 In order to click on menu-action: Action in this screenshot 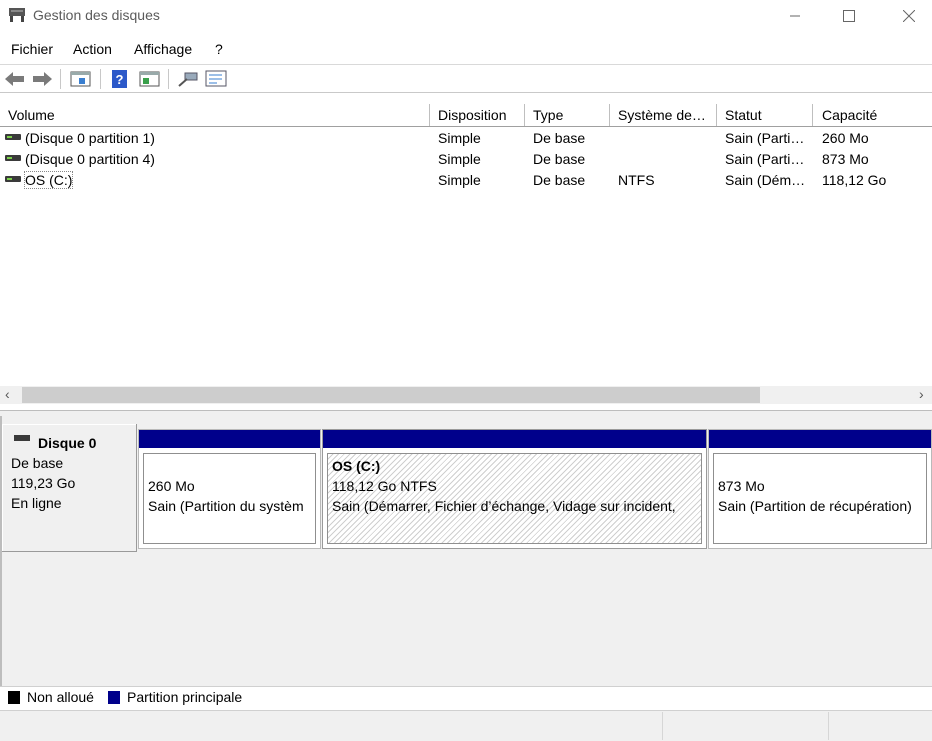, I will do `click(92, 49)`.